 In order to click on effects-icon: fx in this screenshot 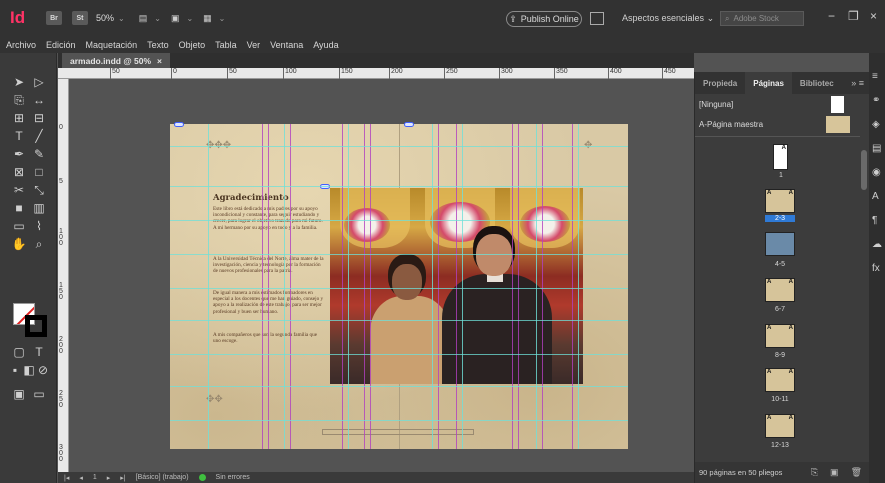, I will do `click(876, 268)`.